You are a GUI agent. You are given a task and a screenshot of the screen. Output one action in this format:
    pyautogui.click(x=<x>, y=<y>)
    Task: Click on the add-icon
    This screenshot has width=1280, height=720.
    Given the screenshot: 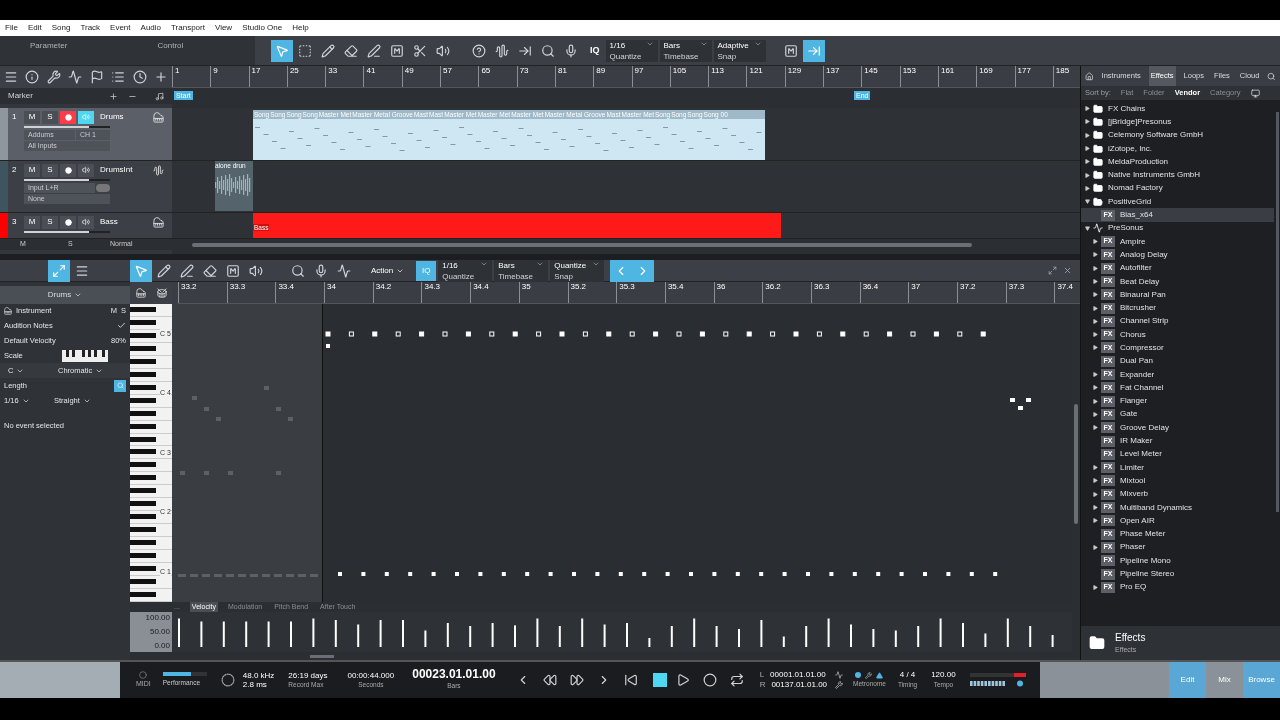 What is the action you would take?
    pyautogui.click(x=113, y=96)
    